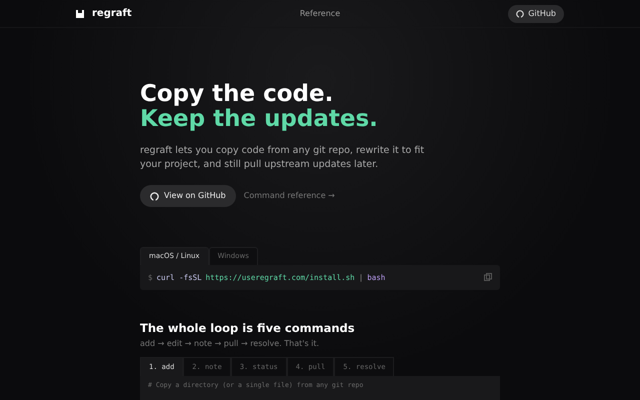 This screenshot has width=640, height=400. What do you see at coordinates (237, 94) in the screenshot?
I see `hero-title: Copy the code.` at bounding box center [237, 94].